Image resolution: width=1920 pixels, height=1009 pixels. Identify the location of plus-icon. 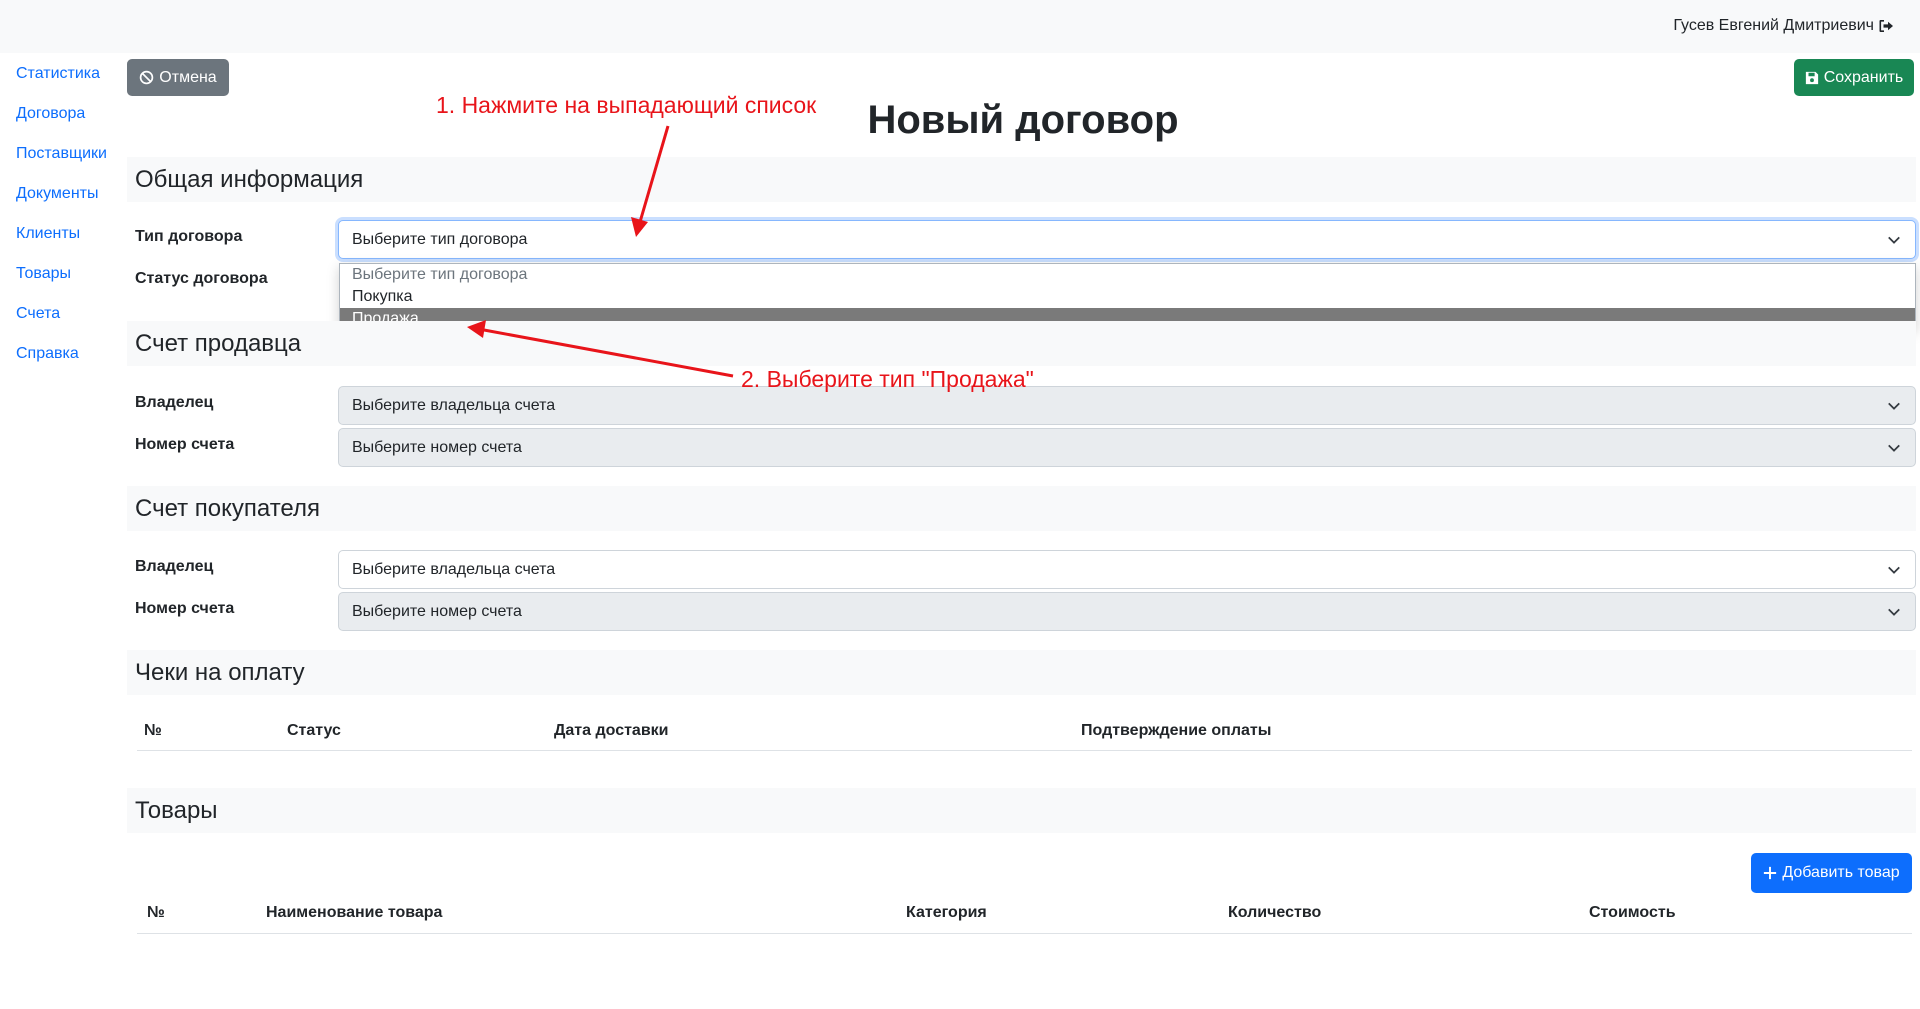
(1770, 873).